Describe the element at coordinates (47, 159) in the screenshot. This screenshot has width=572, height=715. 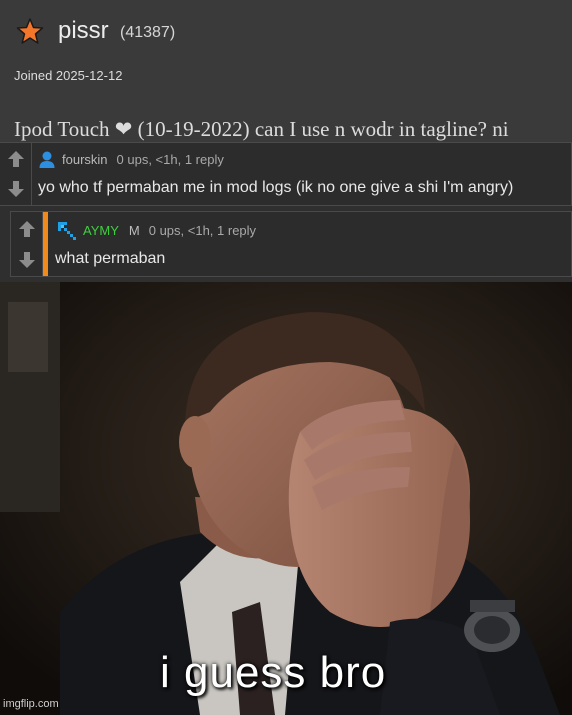
I see `person-icon` at that location.